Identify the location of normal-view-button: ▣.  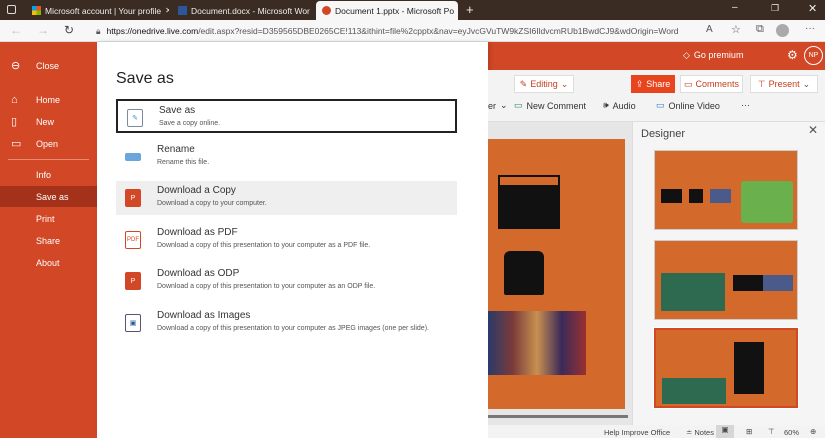
(725, 431).